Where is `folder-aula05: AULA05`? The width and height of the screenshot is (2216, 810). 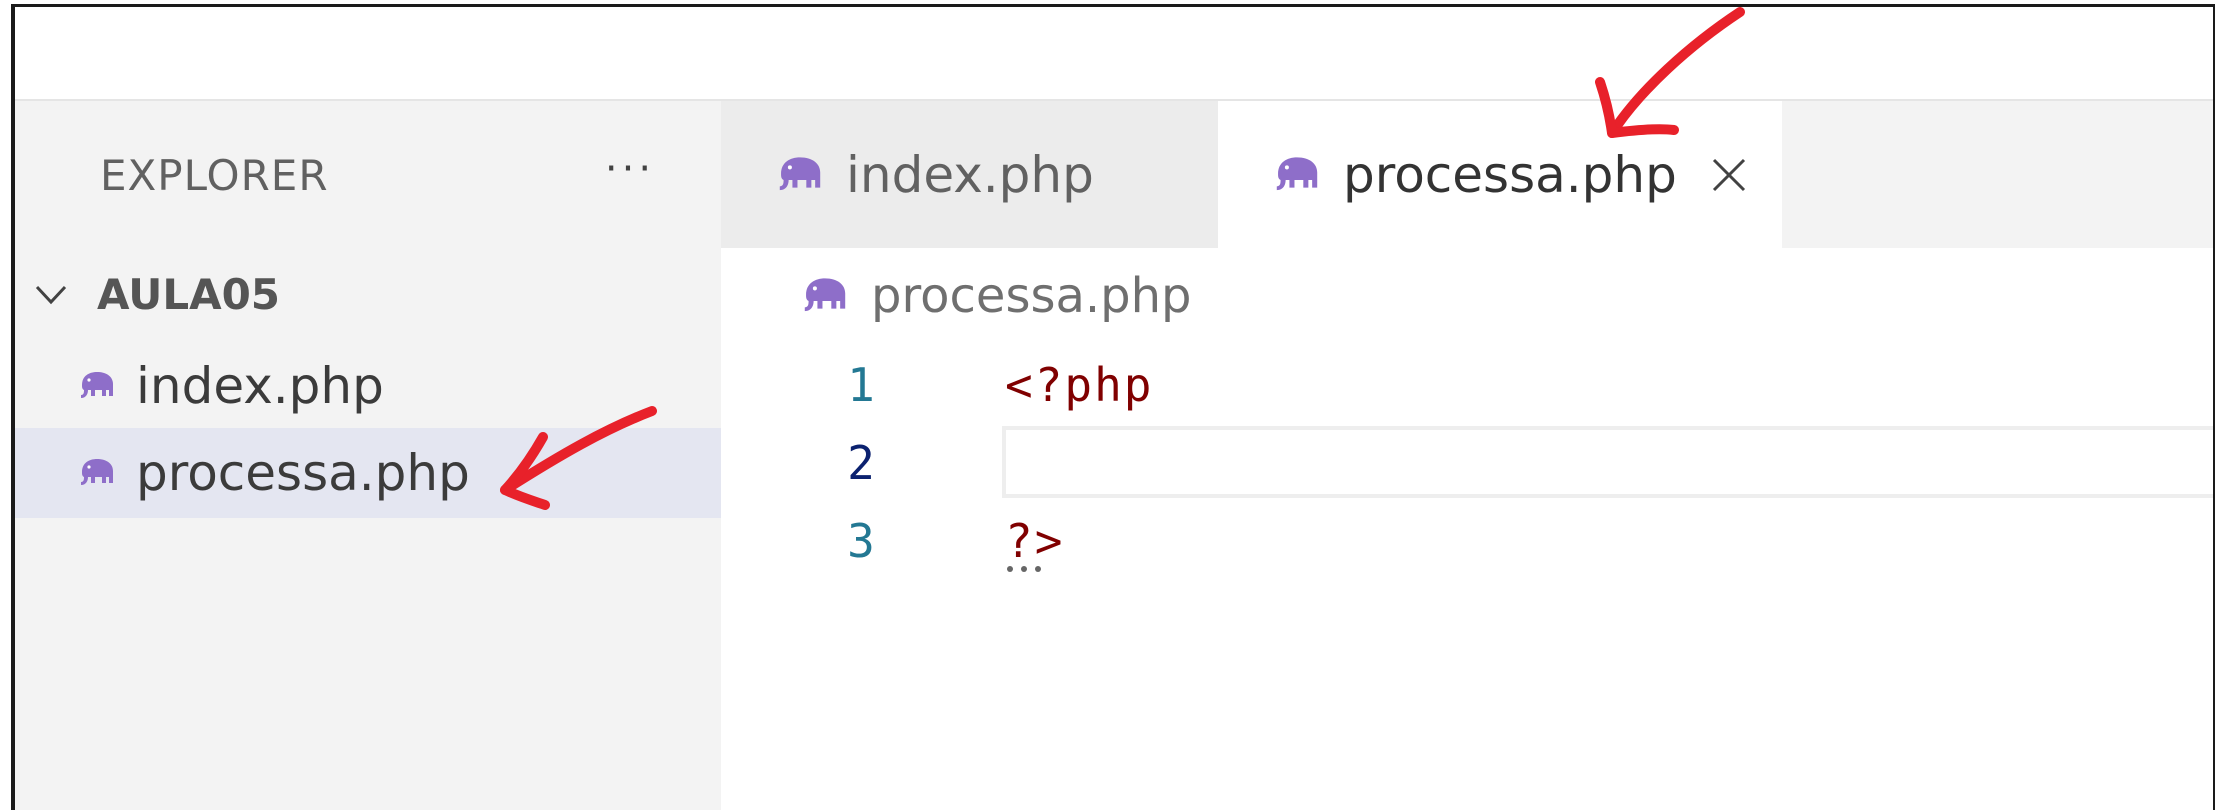 folder-aula05: AULA05 is located at coordinates (377, 294).